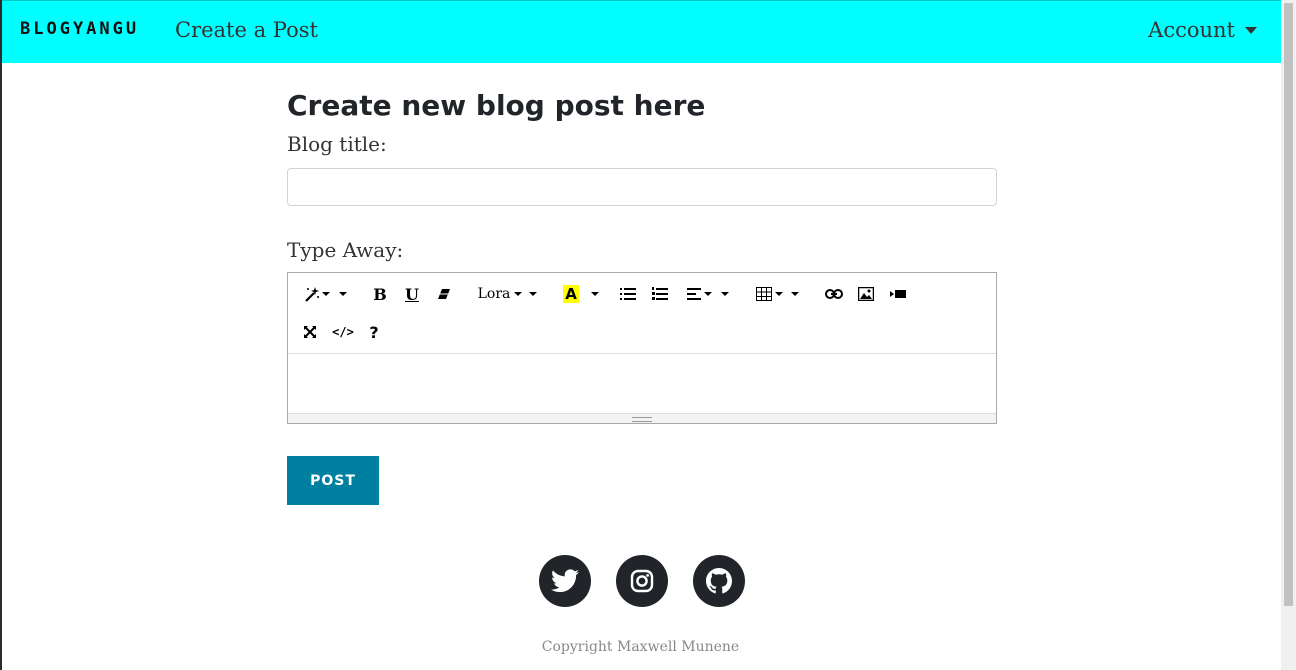 The width and height of the screenshot is (1296, 670). What do you see at coordinates (642, 313) in the screenshot?
I see `editor-toolbar: B U Lora A </> ?` at bounding box center [642, 313].